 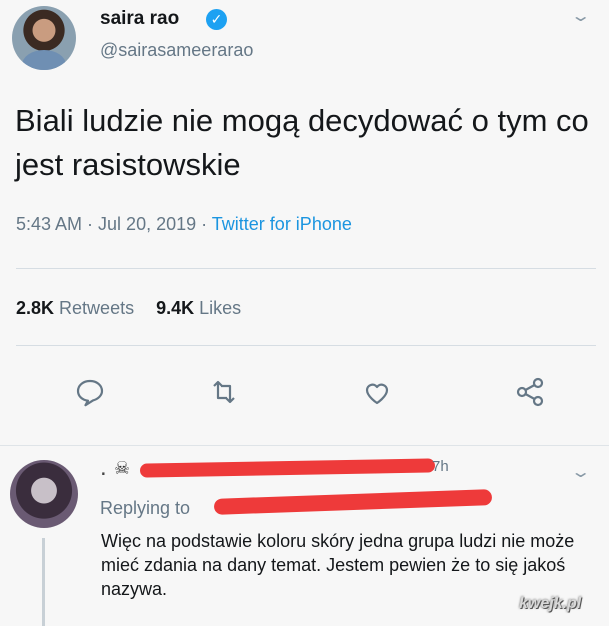 What do you see at coordinates (282, 224) in the screenshot?
I see `tweet-source-link: Twitter for iPhone` at bounding box center [282, 224].